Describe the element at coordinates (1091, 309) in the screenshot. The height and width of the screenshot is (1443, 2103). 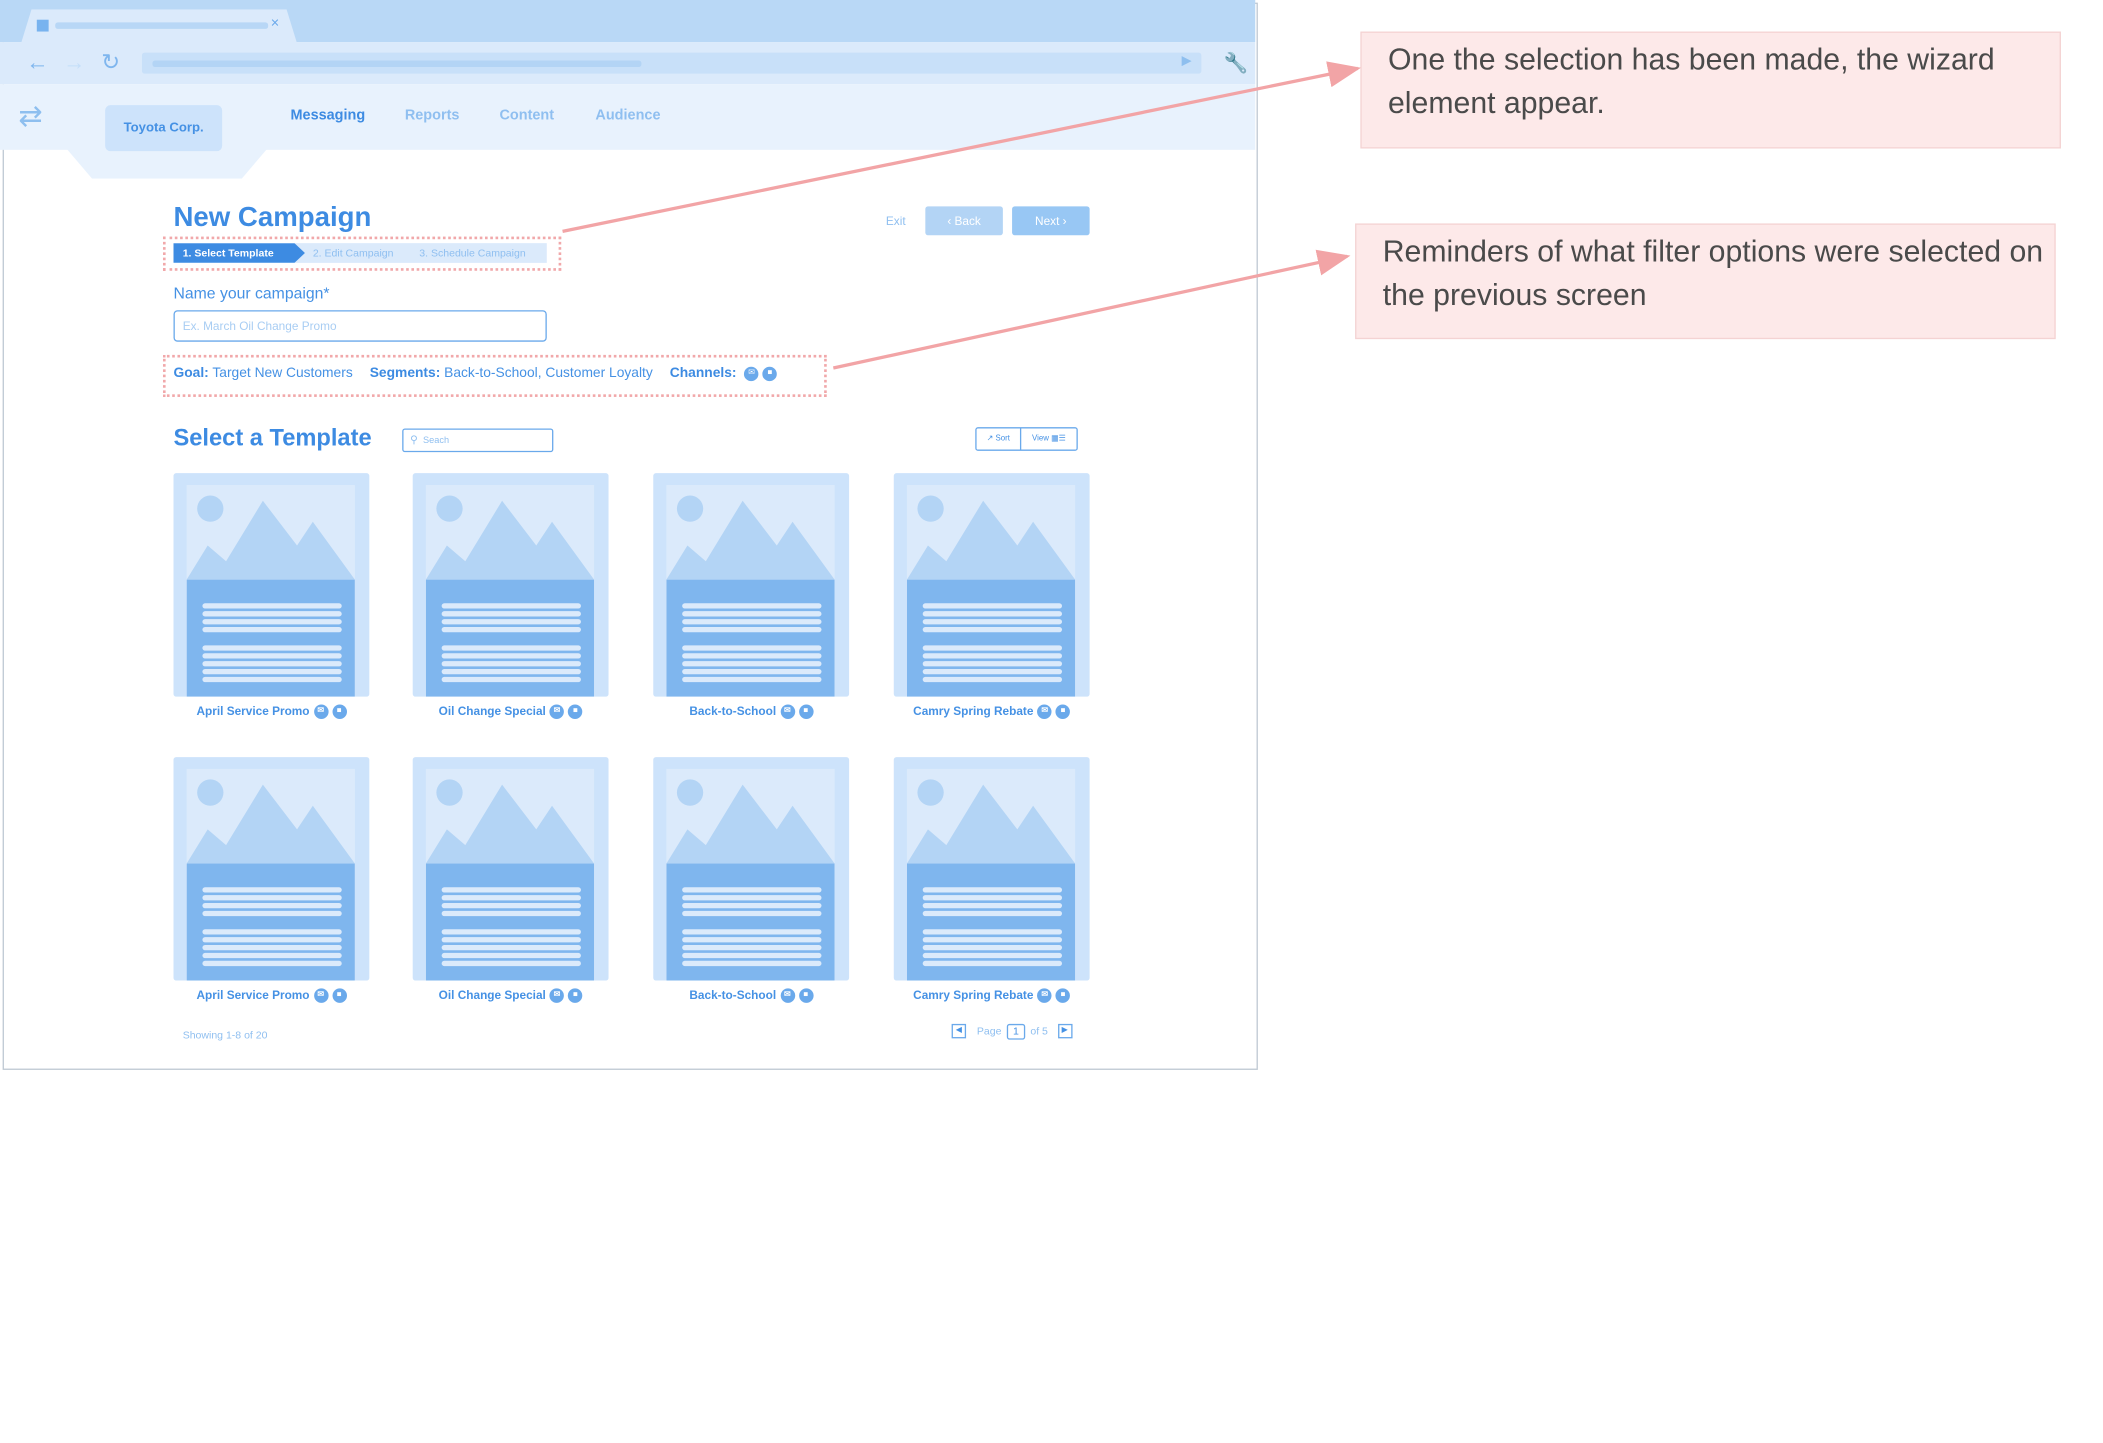
I see `arrow-to-filters` at that location.